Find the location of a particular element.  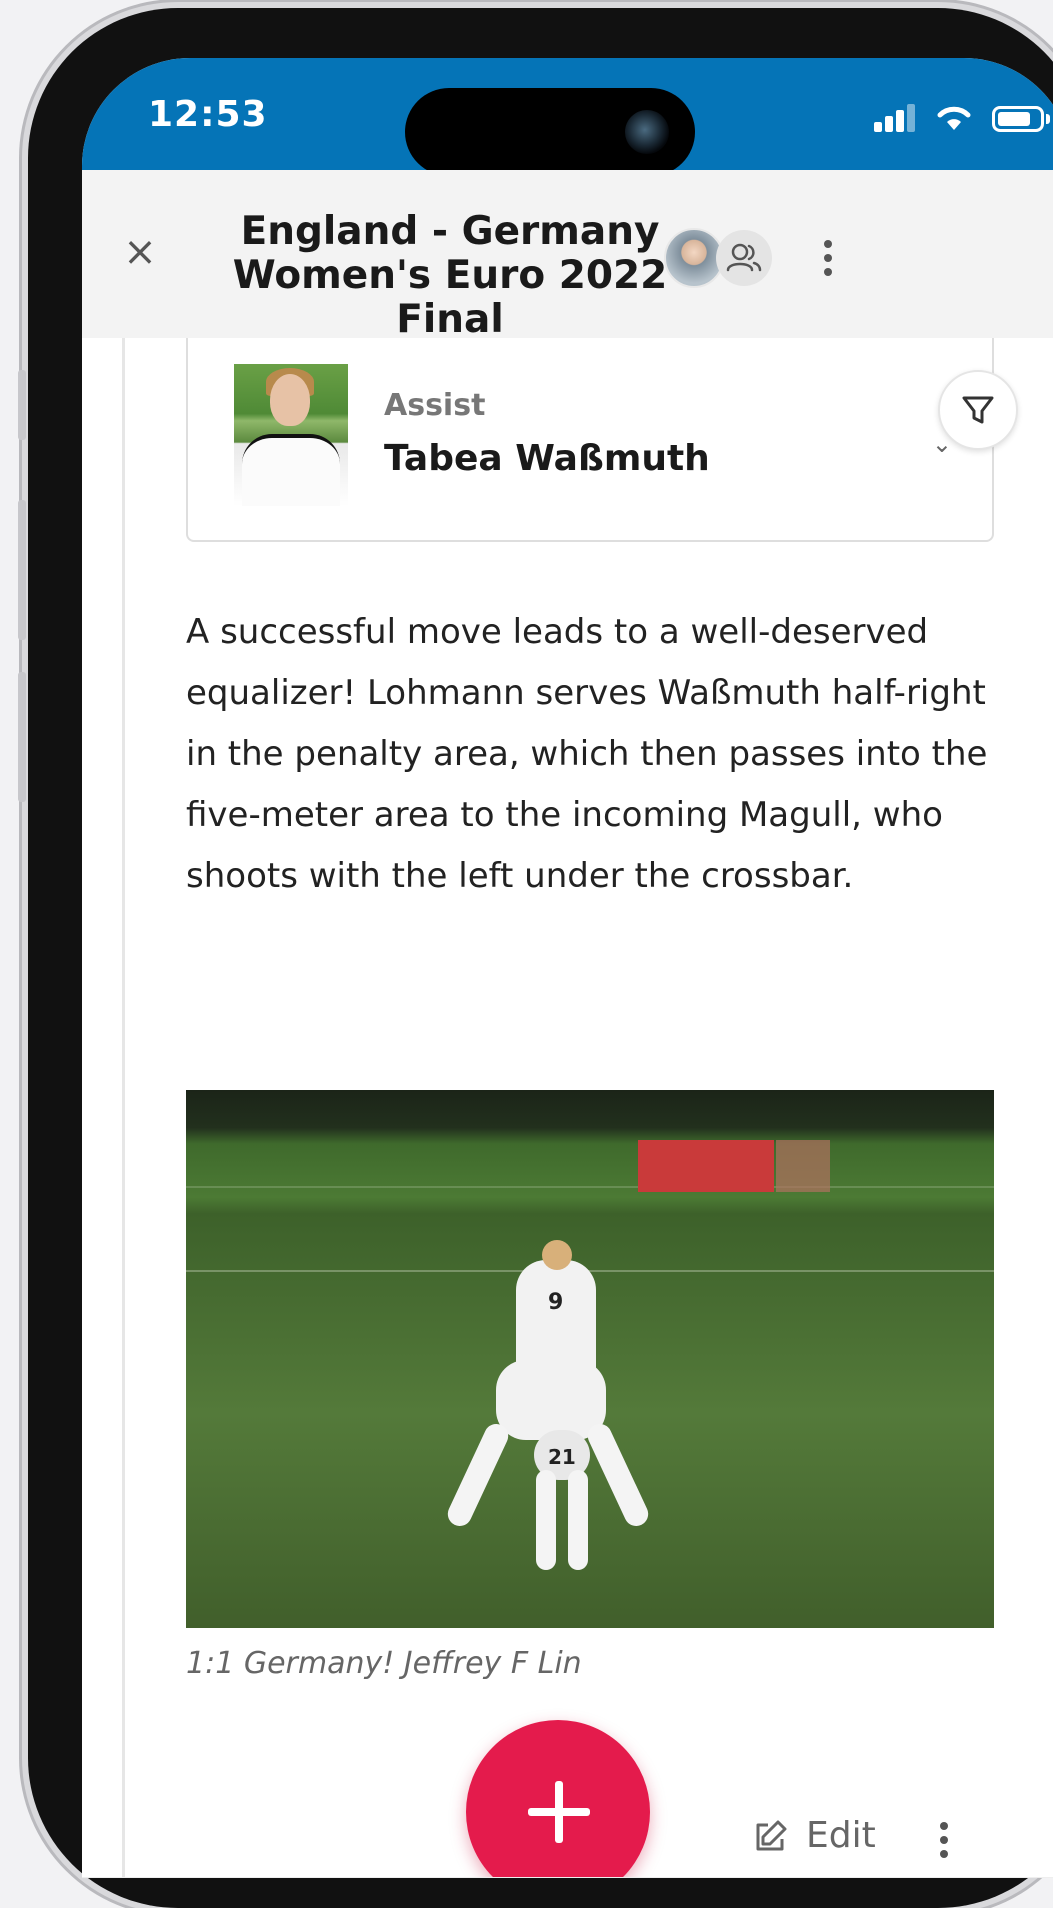

status-icons is located at coordinates (963, 117).